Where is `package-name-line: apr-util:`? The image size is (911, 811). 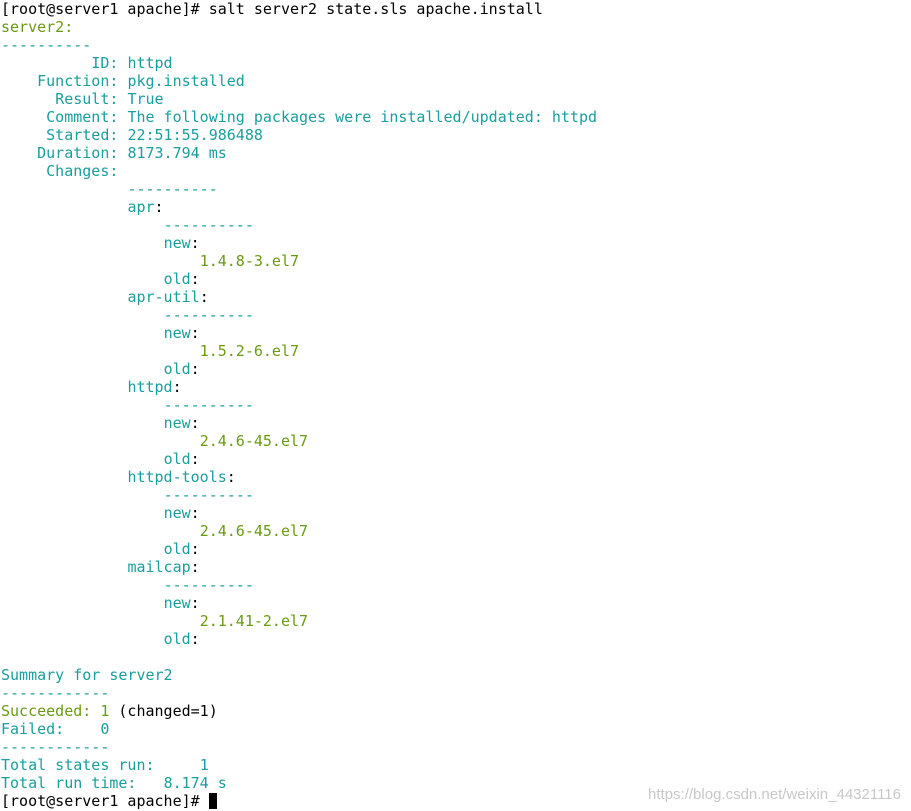 package-name-line: apr-util: is located at coordinates (168, 297).